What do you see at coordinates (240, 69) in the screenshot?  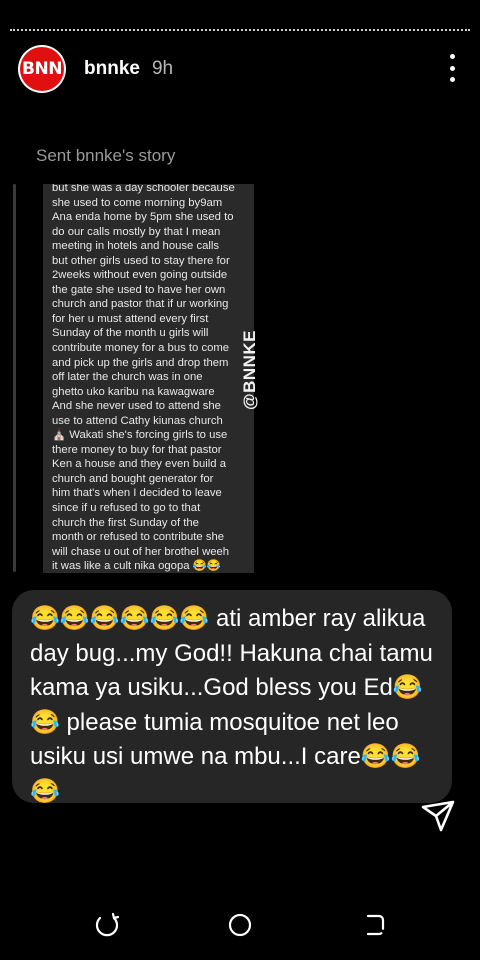 I see `story-header: BNN bnnke 9h` at bounding box center [240, 69].